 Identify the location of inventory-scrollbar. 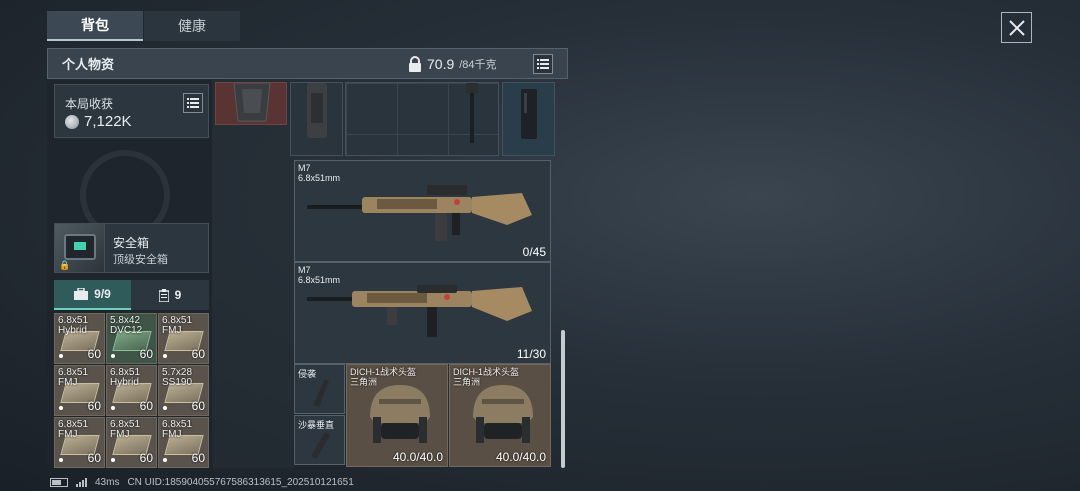
(563, 399).